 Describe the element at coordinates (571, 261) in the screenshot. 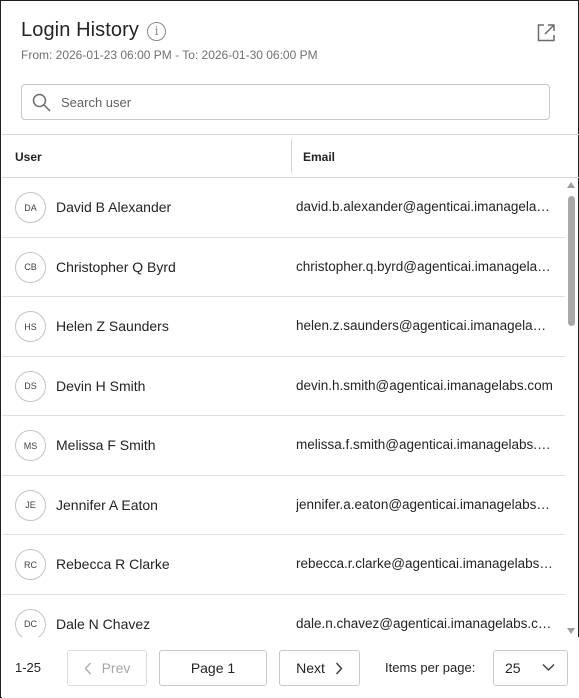

I see `scrollbar-thumb` at that location.